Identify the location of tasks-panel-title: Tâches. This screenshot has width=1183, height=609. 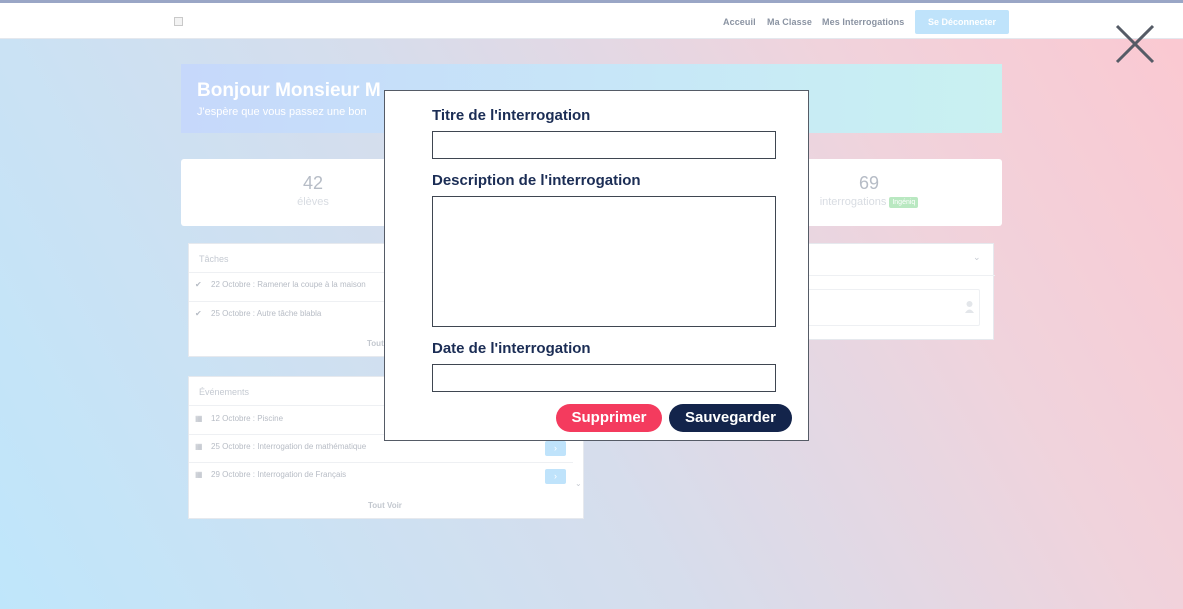
(214, 259).